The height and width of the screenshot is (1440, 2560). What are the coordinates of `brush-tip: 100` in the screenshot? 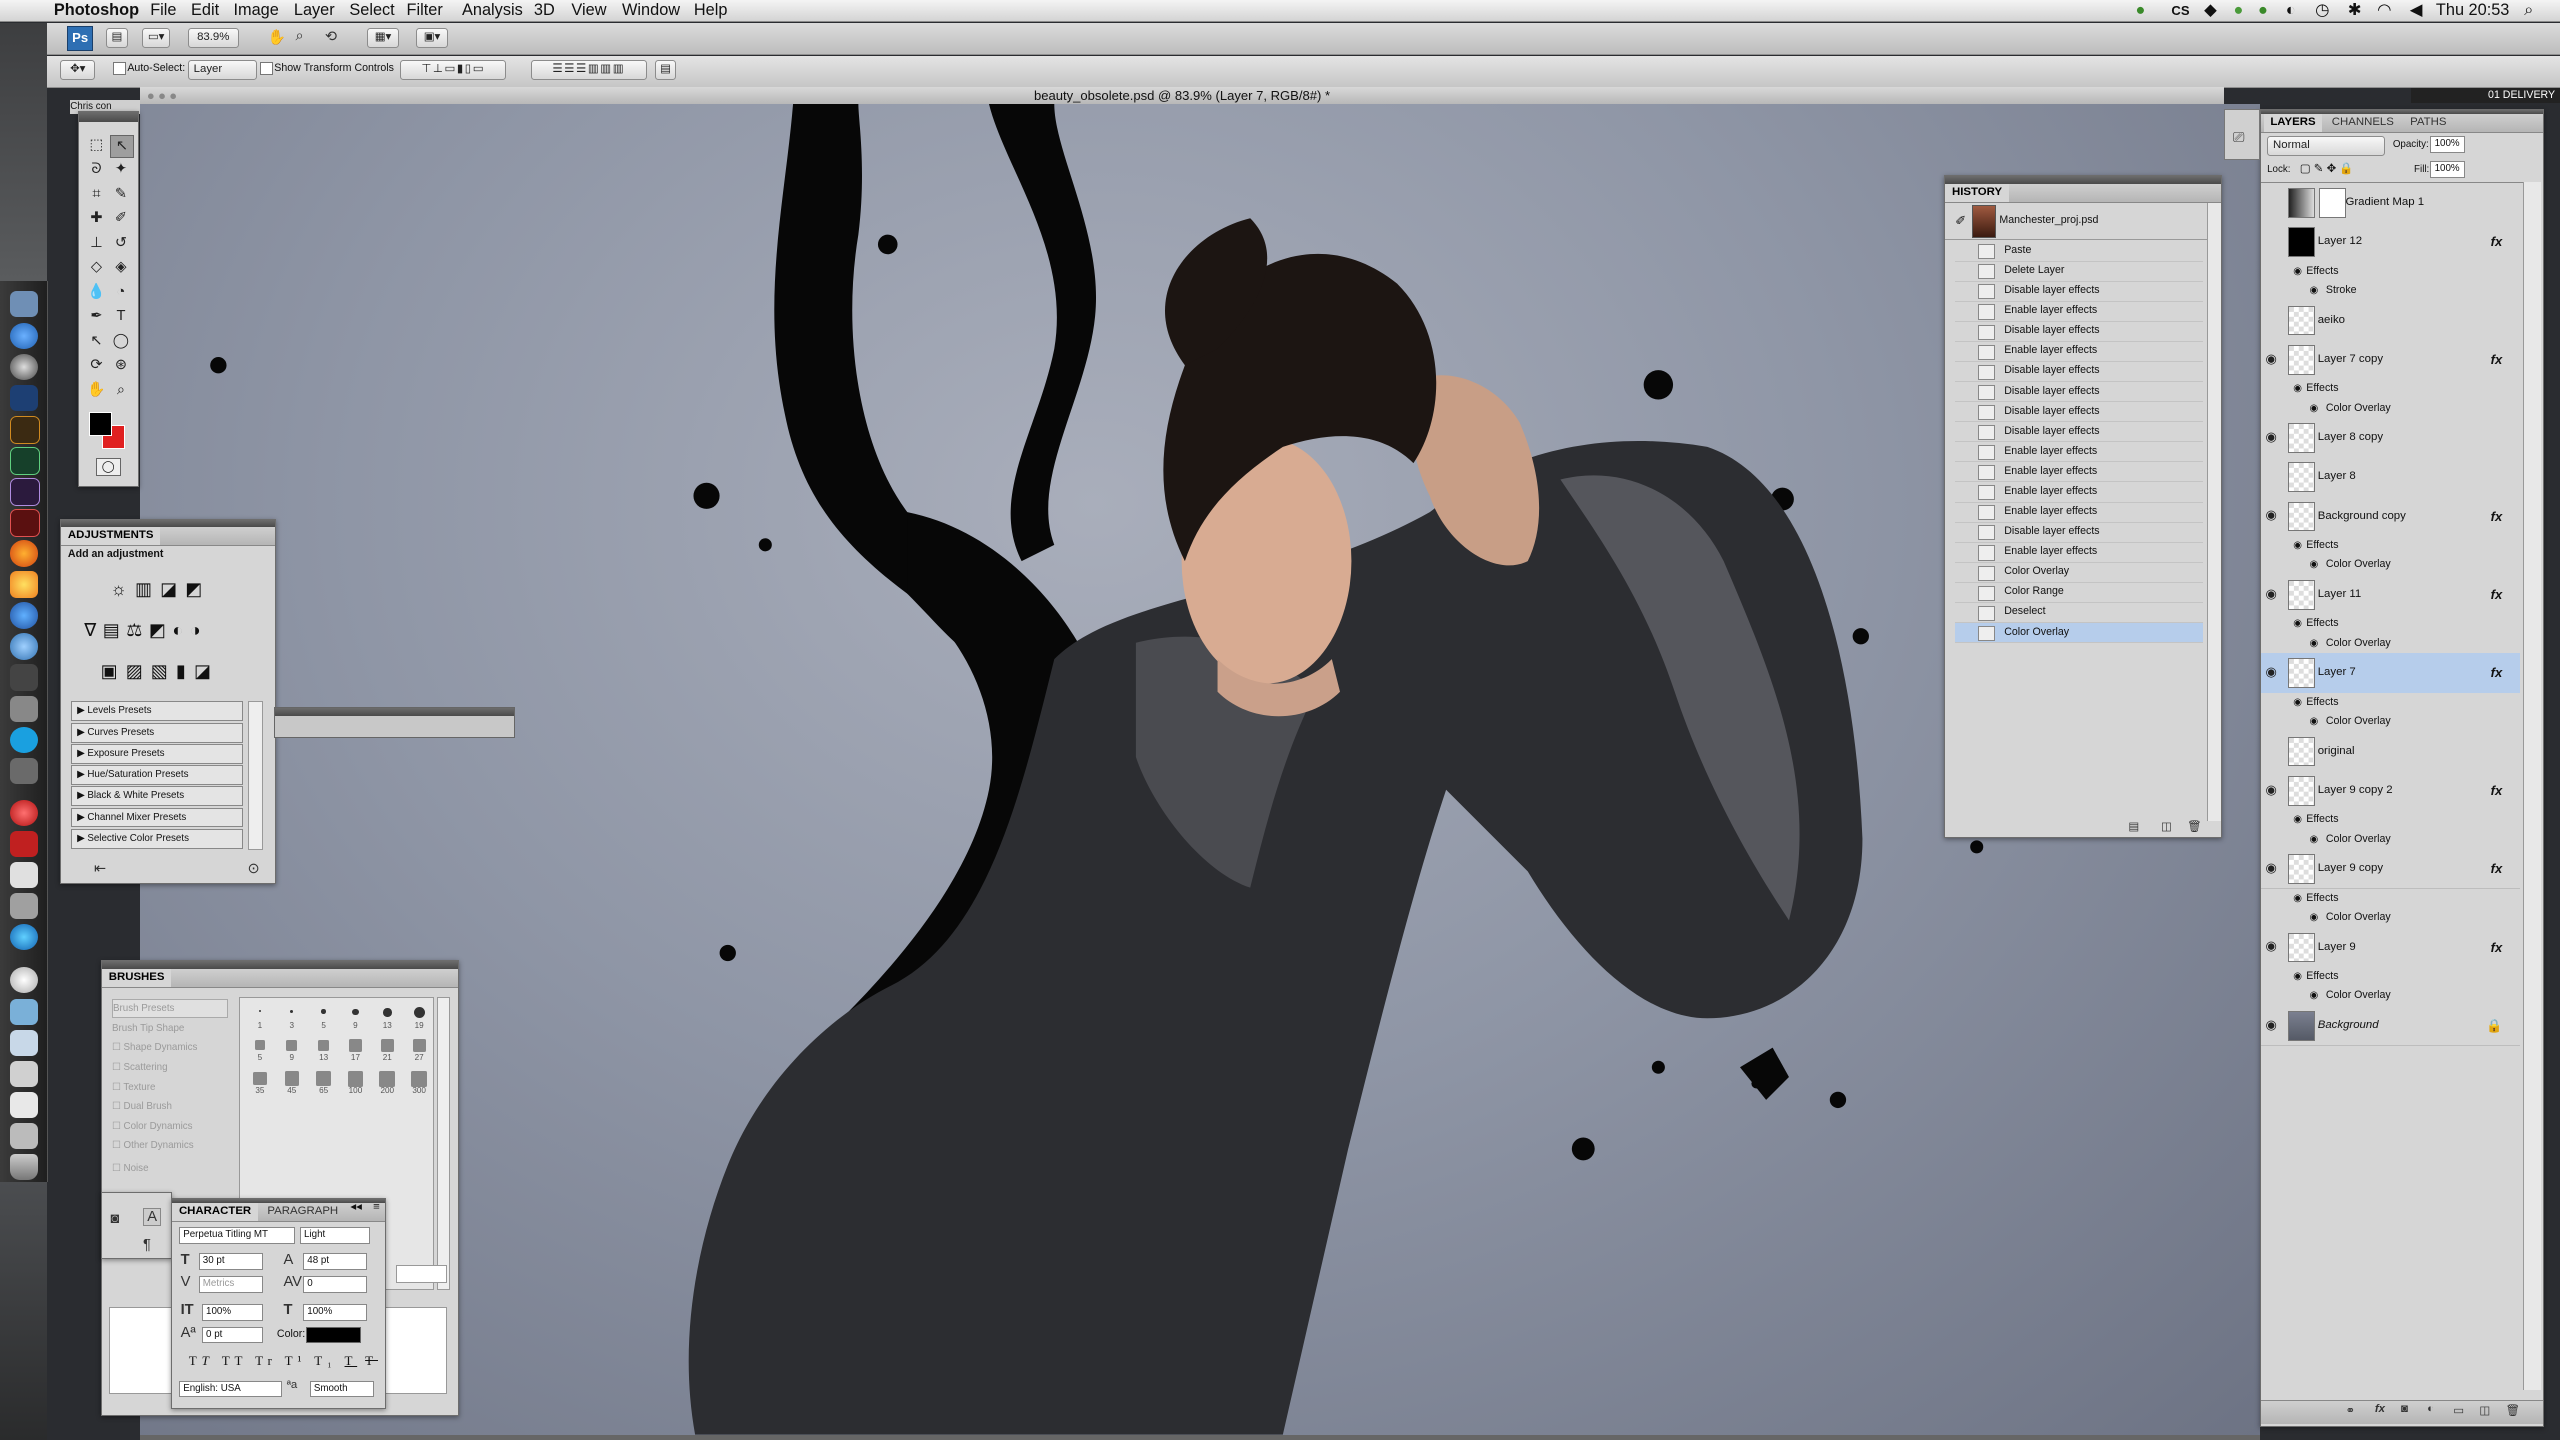 It's located at (355, 1081).